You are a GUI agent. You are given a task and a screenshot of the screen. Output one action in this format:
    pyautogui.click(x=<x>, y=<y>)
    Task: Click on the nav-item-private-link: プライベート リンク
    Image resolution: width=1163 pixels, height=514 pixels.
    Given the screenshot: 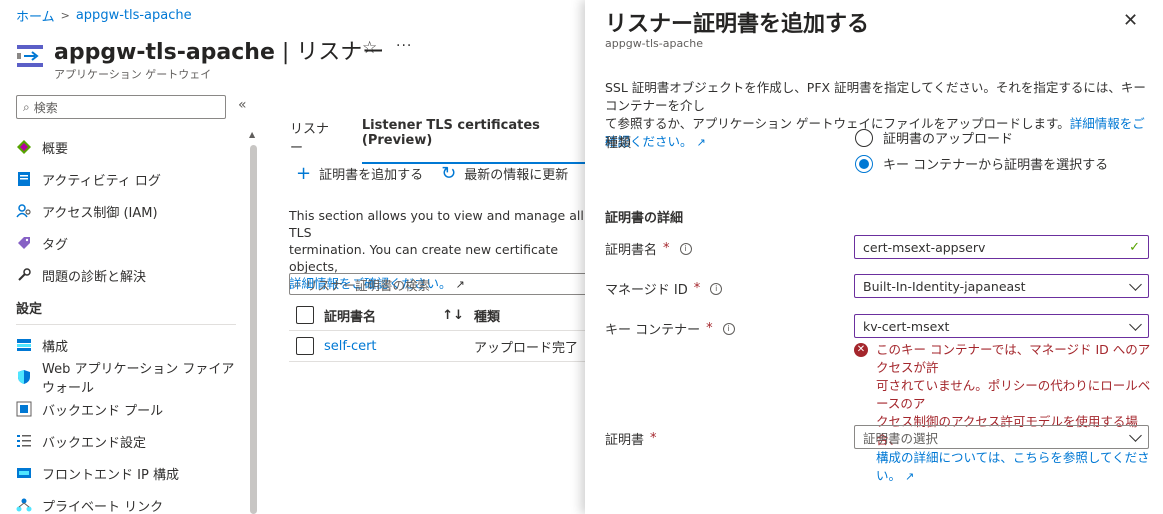 What is the action you would take?
    pyautogui.click(x=126, y=501)
    